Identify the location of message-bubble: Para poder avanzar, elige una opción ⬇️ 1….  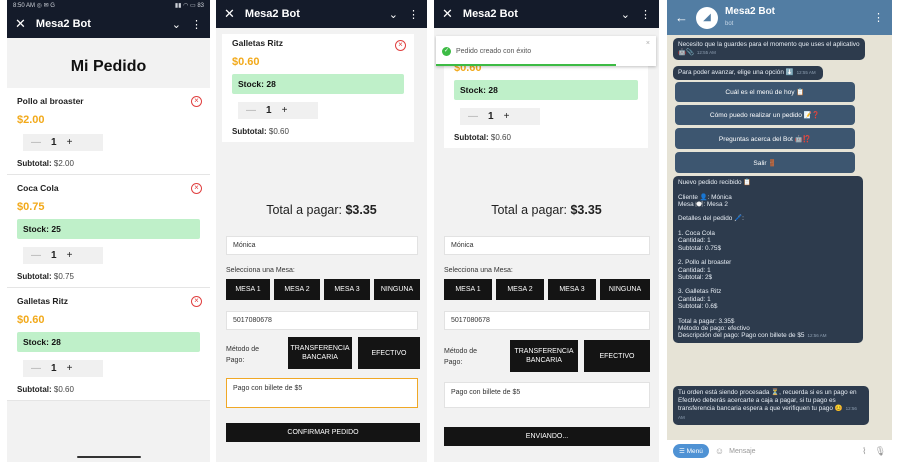
(748, 73).